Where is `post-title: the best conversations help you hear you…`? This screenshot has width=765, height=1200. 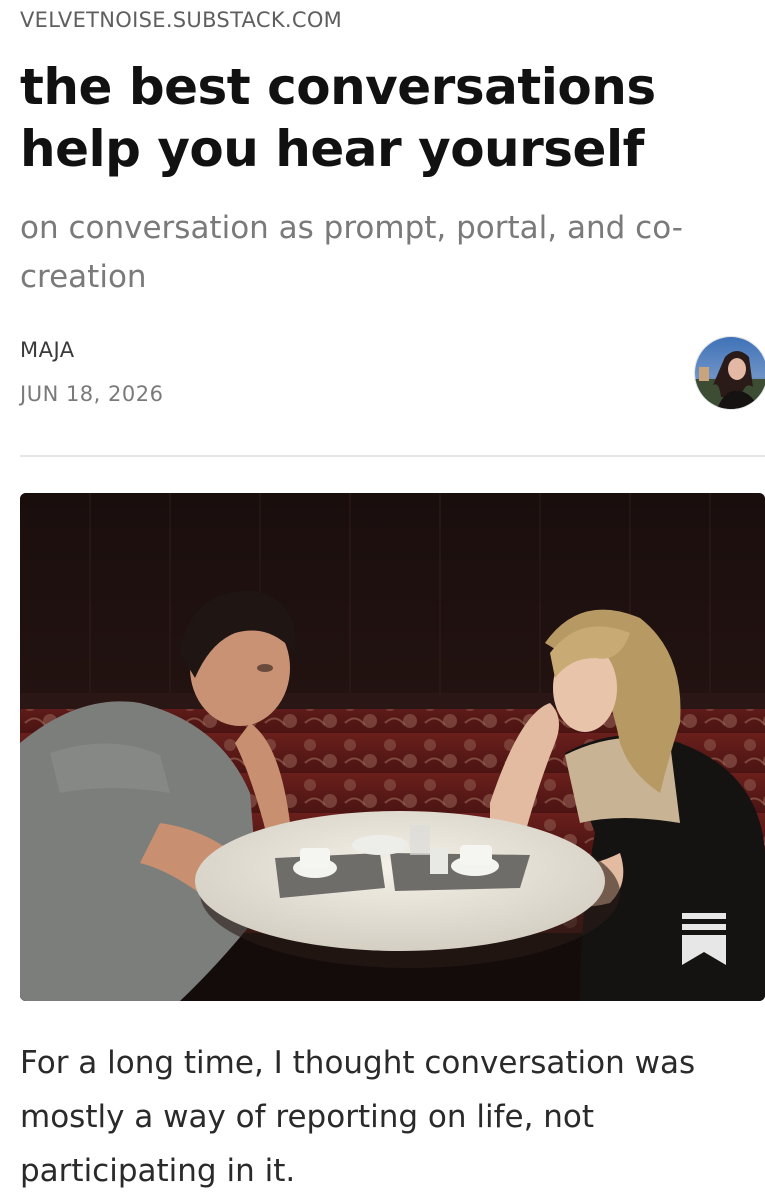 post-title: the best conversations help you hear you… is located at coordinates (338, 118).